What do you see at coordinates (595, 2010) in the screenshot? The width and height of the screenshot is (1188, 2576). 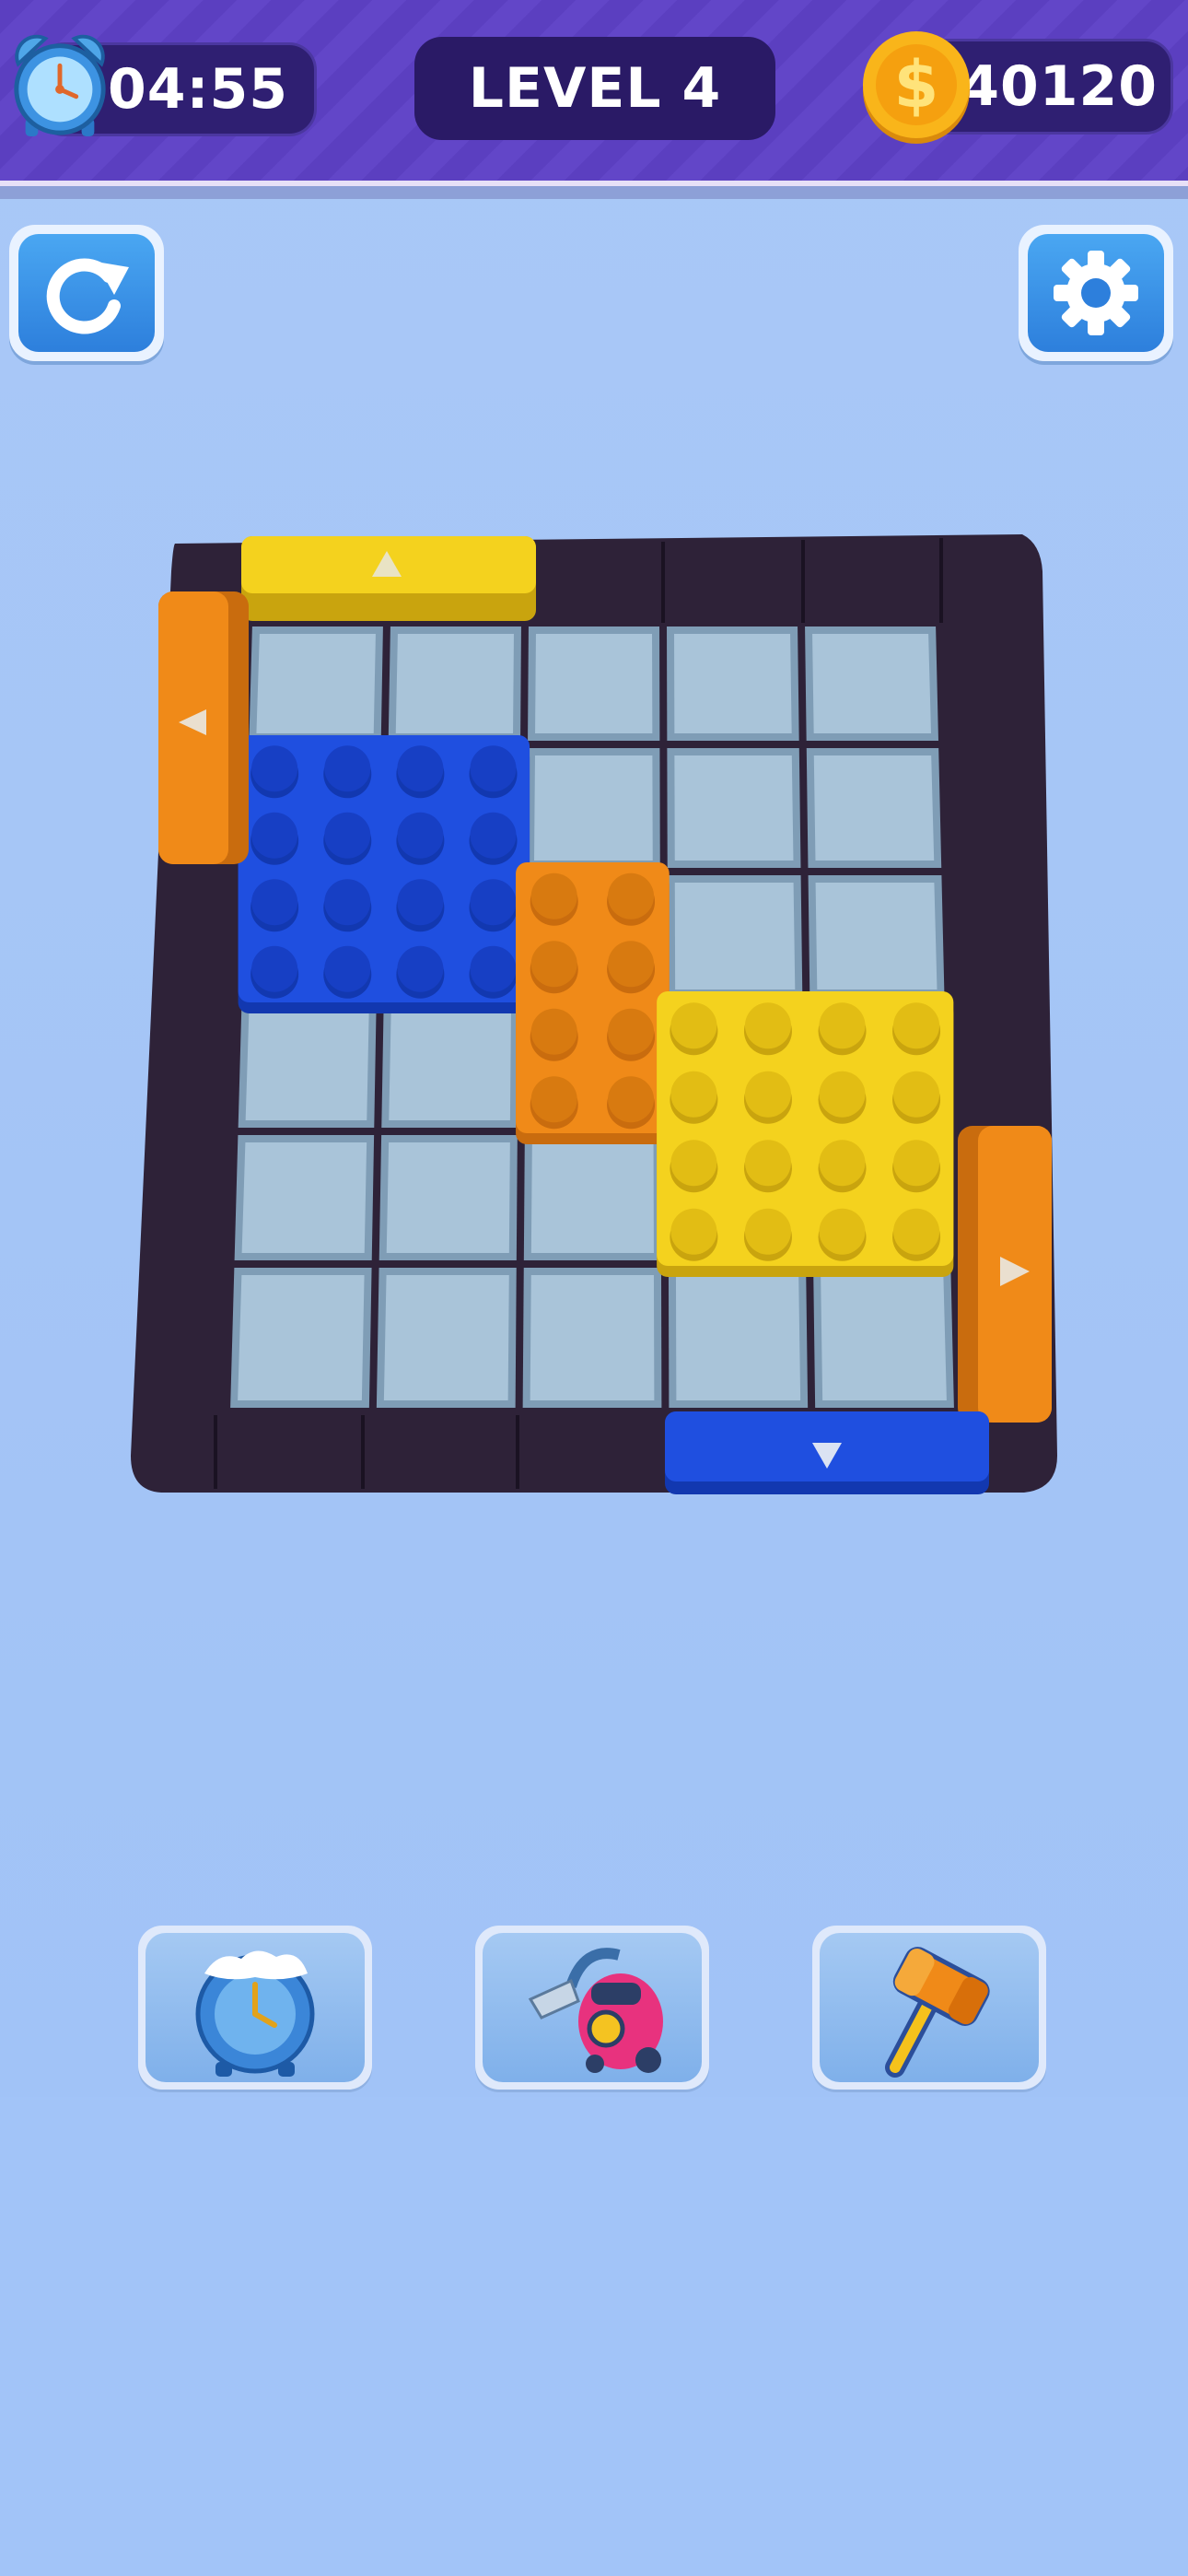 I see `vacuum-cleaner-icon` at bounding box center [595, 2010].